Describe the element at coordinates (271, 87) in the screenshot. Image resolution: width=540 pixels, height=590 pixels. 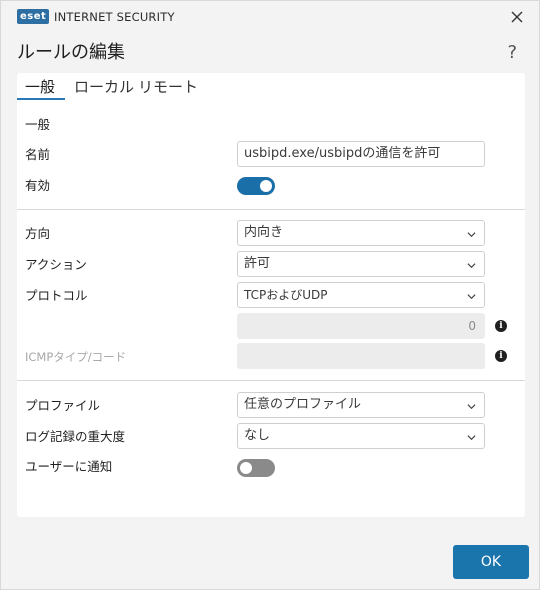
I see `tab-bar: 一般 ローカル リモート` at that location.